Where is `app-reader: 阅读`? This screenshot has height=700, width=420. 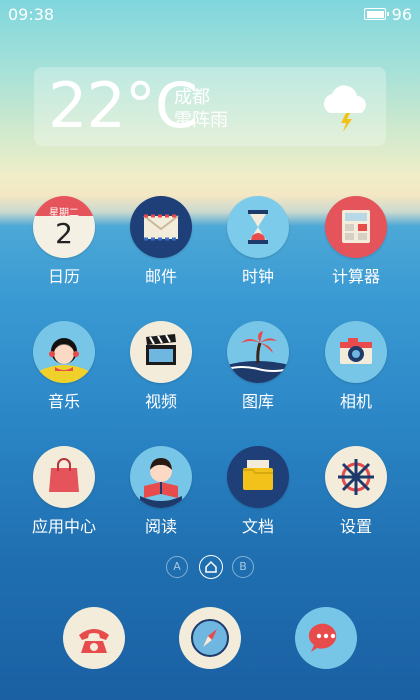
app-reader: 阅读 is located at coordinates (161, 491).